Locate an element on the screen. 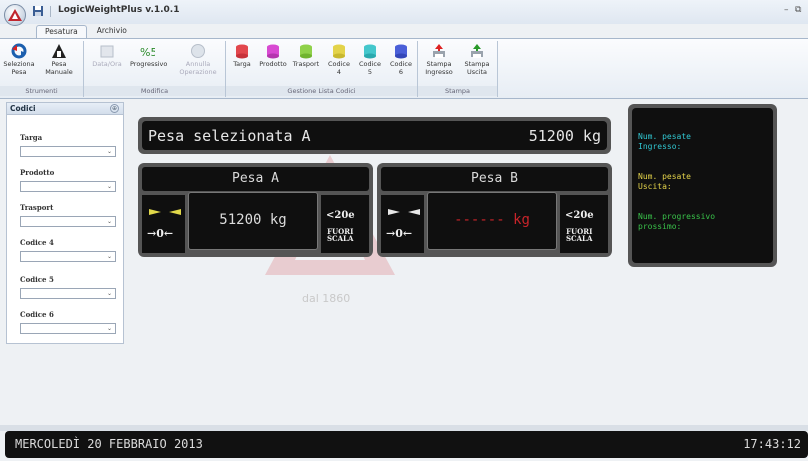 Image resolution: width=808 pixels, height=461 pixels. calendar-icon is located at coordinates (107, 51).